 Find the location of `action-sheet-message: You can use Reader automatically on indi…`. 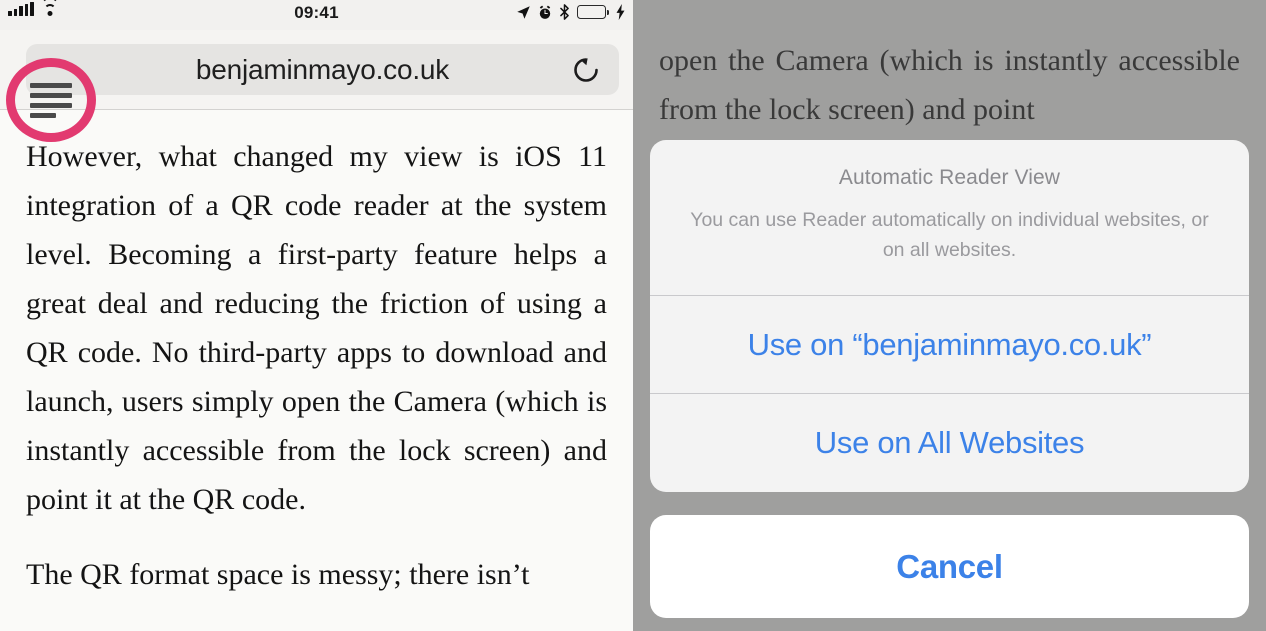

action-sheet-message: You can use Reader automatically on indi… is located at coordinates (949, 235).